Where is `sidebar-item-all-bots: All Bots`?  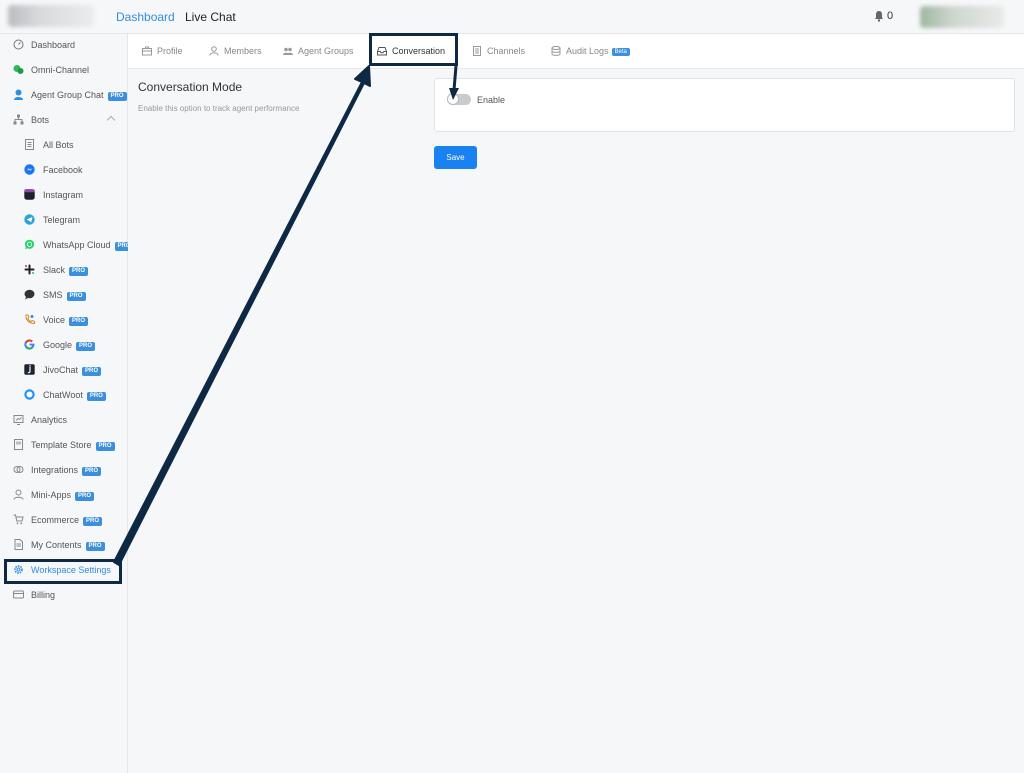
sidebar-item-all-bots: All Bots is located at coordinates (63, 145).